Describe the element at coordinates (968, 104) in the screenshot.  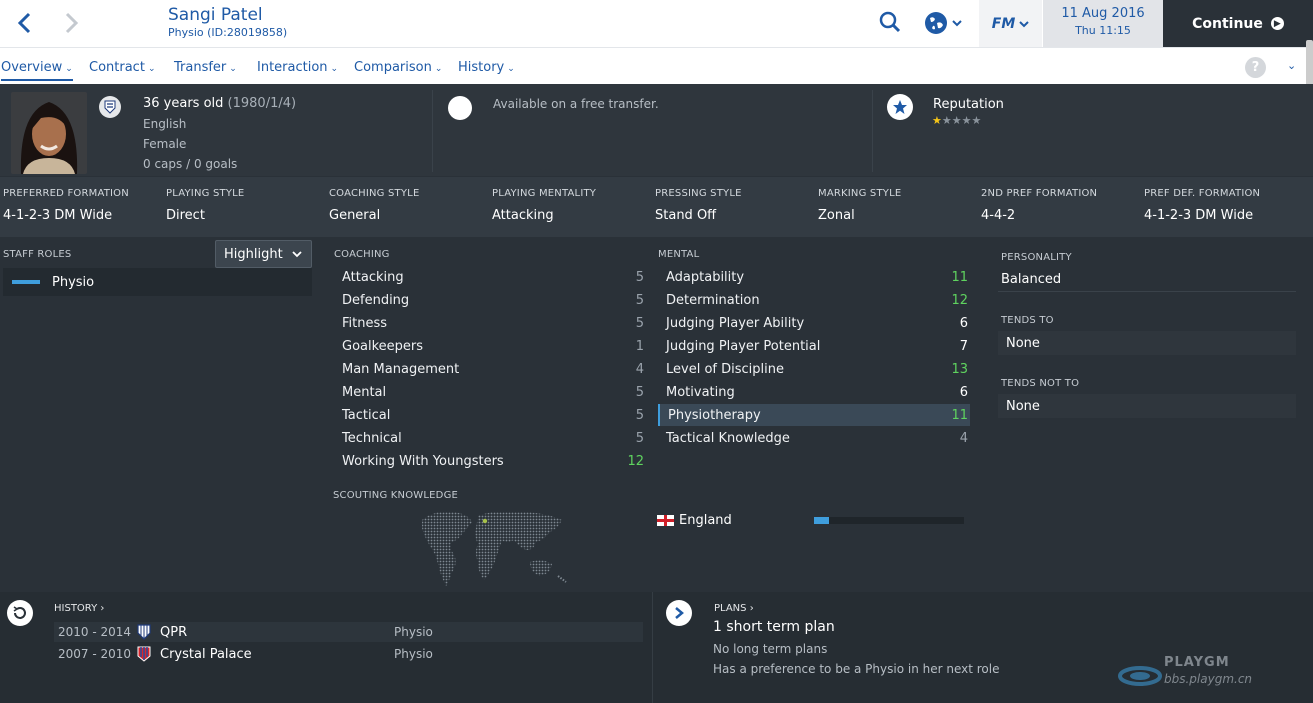
I see `reputation-label: Reputation` at that location.